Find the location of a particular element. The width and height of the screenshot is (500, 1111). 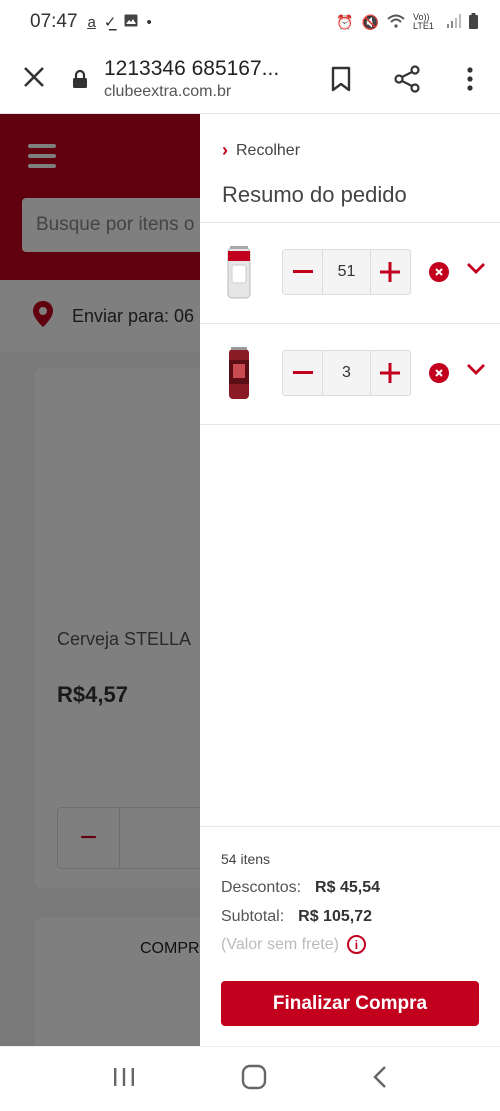

back-button is located at coordinates (380, 1079).